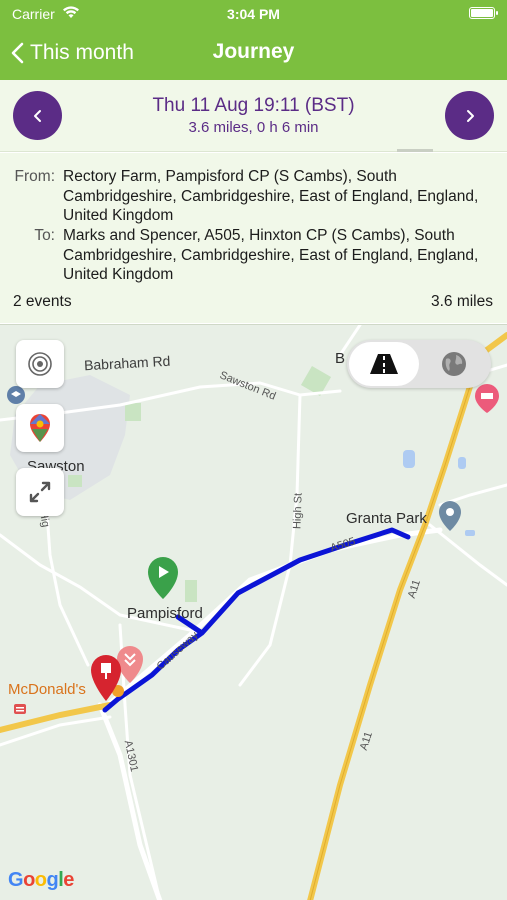 The width and height of the screenshot is (507, 900). I want to click on journey-distance-duration: 3.6 miles, 0 h 6 min, so click(253, 127).